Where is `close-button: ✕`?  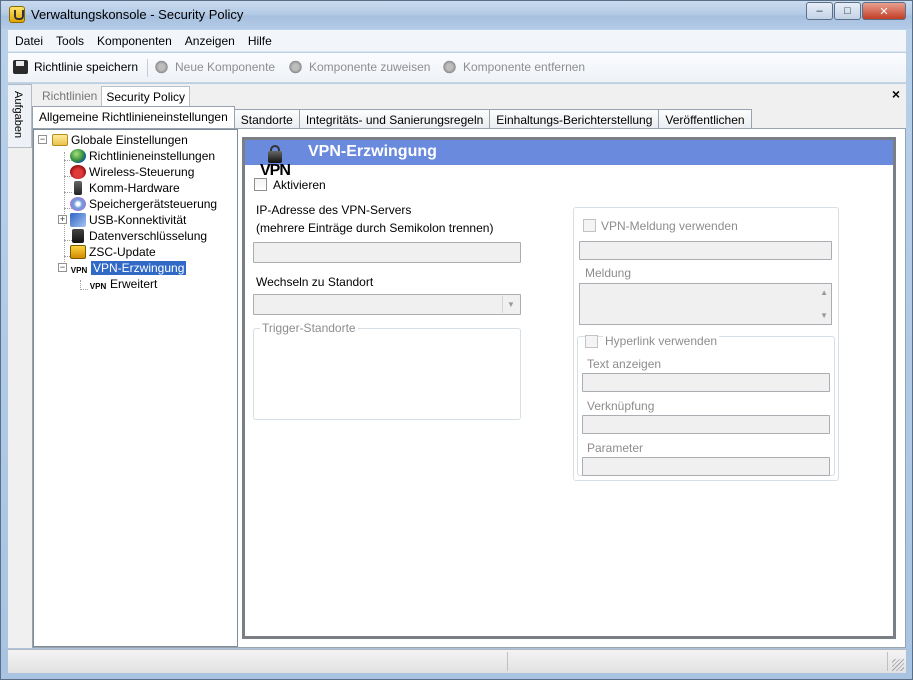 close-button: ✕ is located at coordinates (884, 11).